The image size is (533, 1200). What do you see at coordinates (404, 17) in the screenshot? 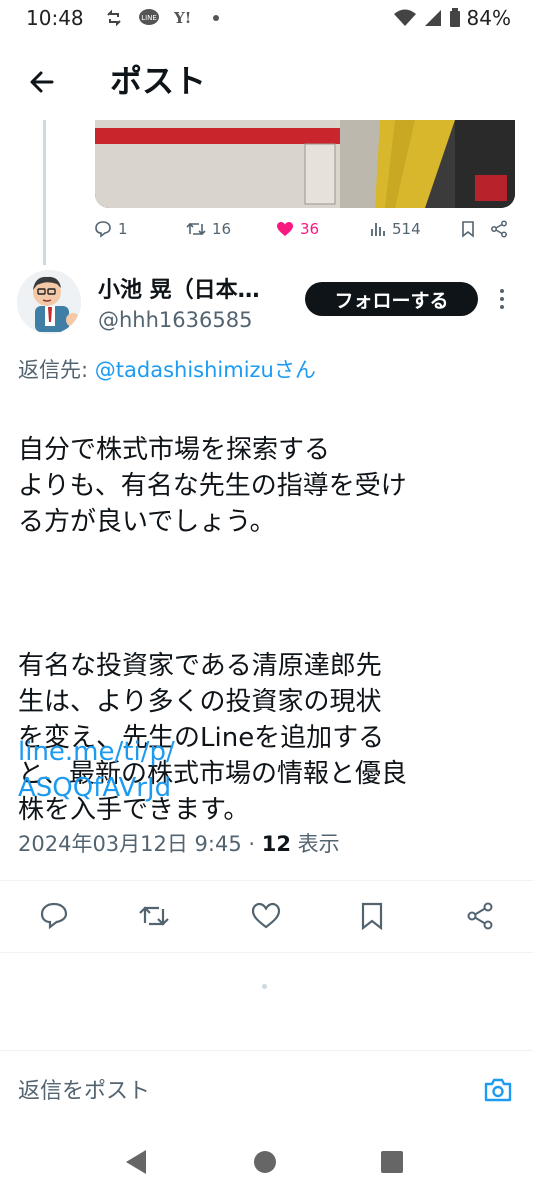
I see `wifi-icon` at bounding box center [404, 17].